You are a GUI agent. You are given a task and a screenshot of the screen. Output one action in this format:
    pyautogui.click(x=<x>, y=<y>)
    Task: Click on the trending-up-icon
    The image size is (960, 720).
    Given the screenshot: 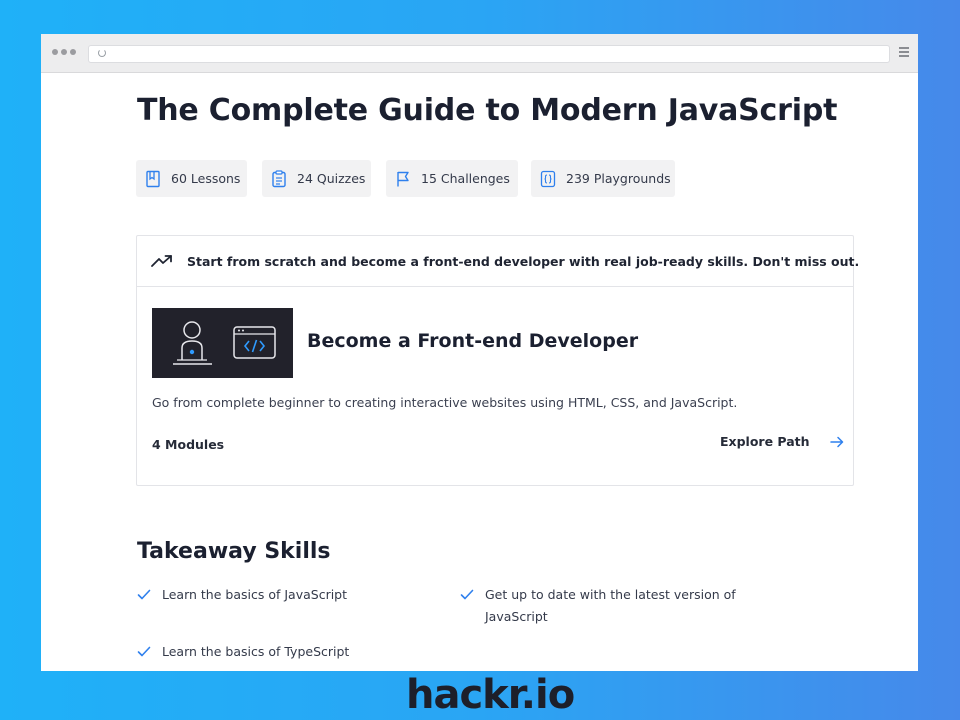 What is the action you would take?
    pyautogui.click(x=161, y=261)
    